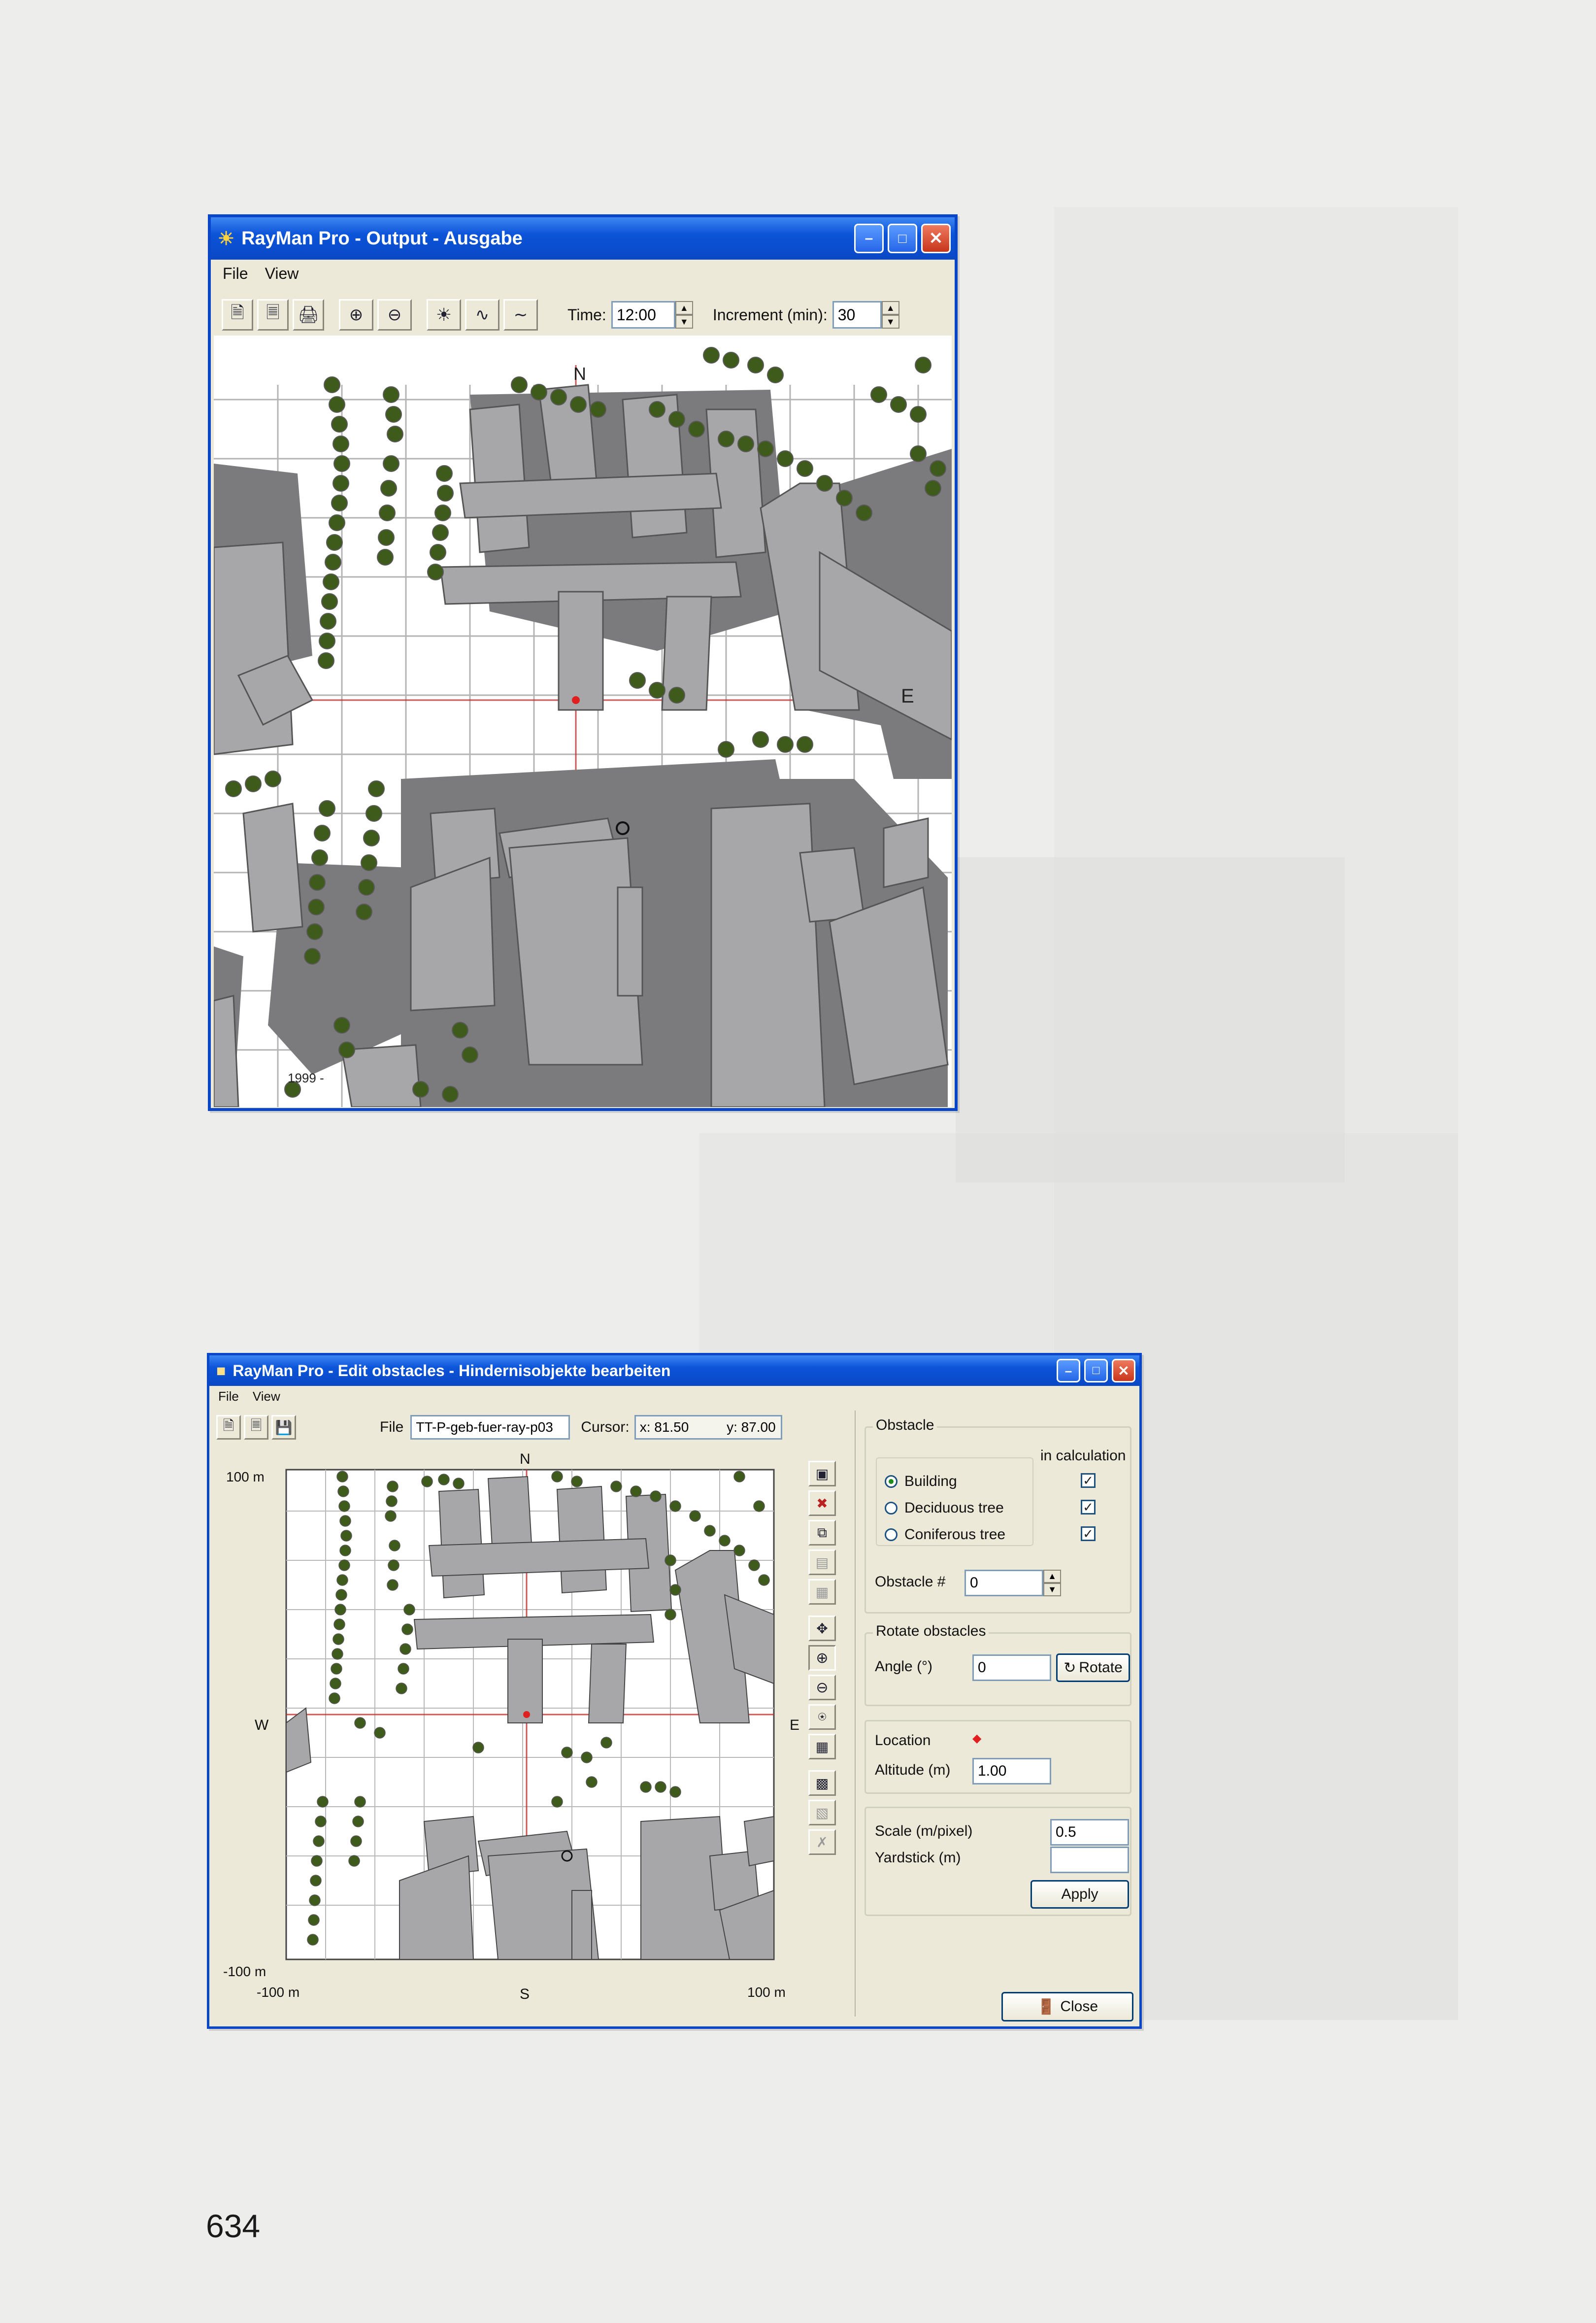  I want to click on time-spinner: ▲ ▼, so click(684, 315).